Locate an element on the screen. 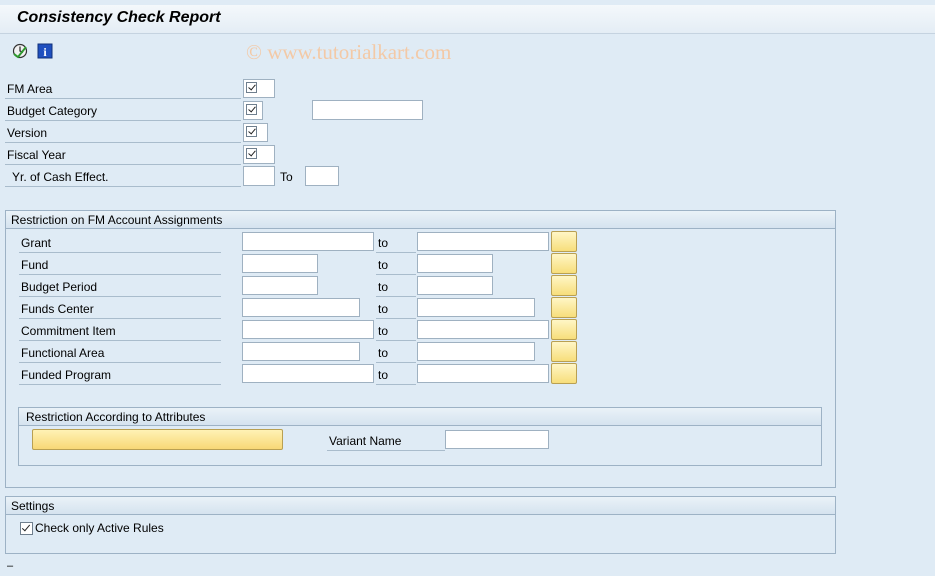  commitment-item-to-input is located at coordinates (483, 329).